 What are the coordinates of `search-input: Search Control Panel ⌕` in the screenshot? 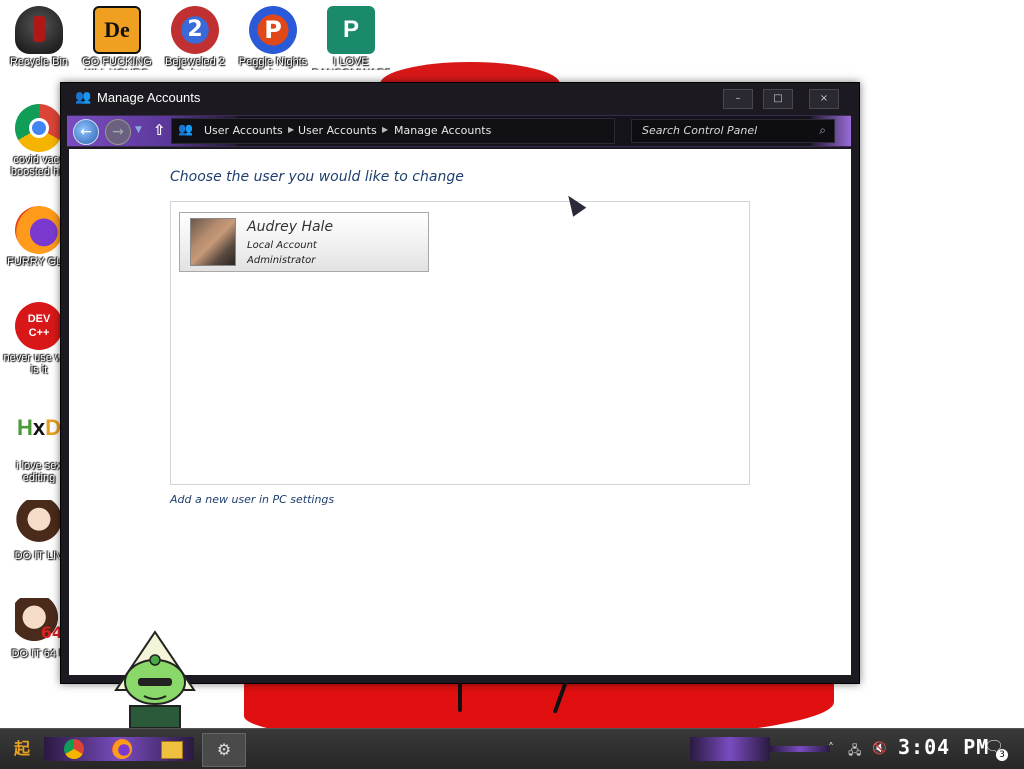 It's located at (733, 131).